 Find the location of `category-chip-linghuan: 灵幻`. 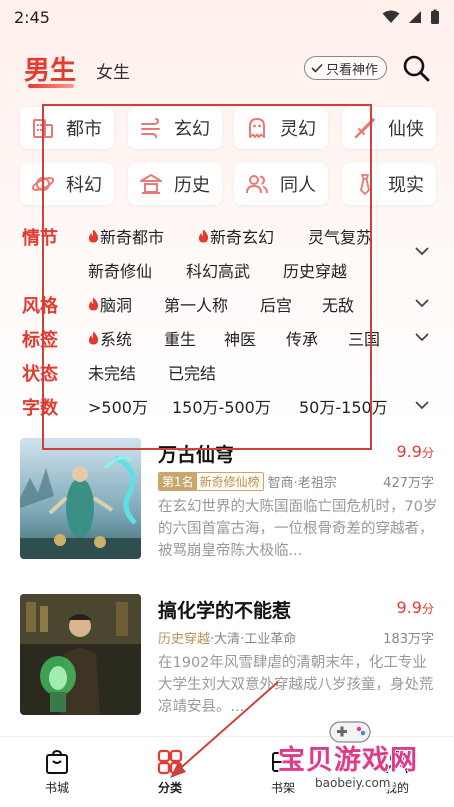

category-chip-linghuan: 灵幻 is located at coordinates (281, 128).